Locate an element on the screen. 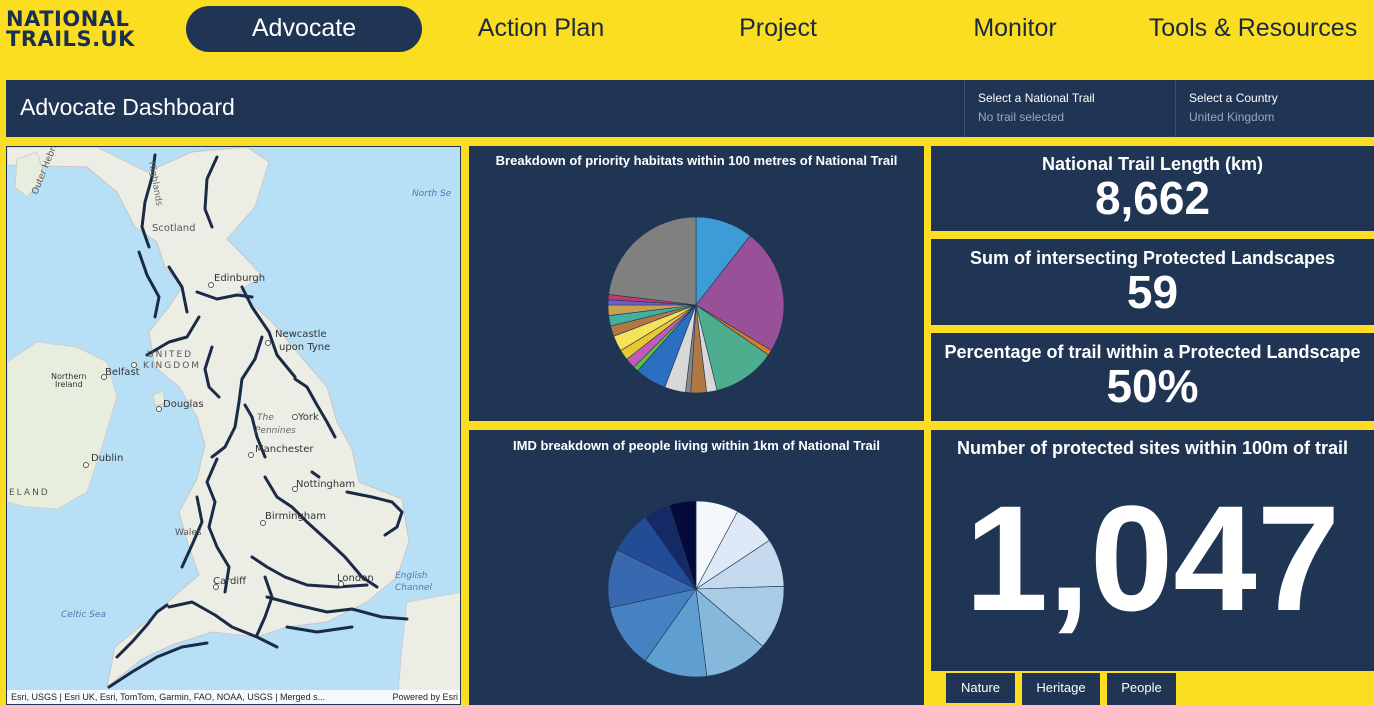 The width and height of the screenshot is (1374, 706). label-ireland: Ireland is located at coordinates (69, 384).